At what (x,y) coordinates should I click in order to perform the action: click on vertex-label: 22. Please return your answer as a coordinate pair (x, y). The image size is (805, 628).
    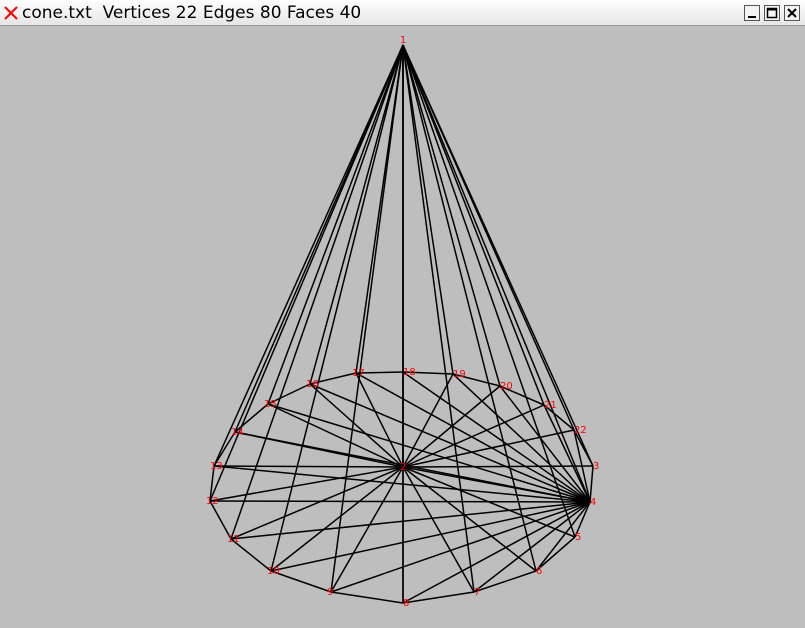
    Looking at the image, I should click on (580, 430).